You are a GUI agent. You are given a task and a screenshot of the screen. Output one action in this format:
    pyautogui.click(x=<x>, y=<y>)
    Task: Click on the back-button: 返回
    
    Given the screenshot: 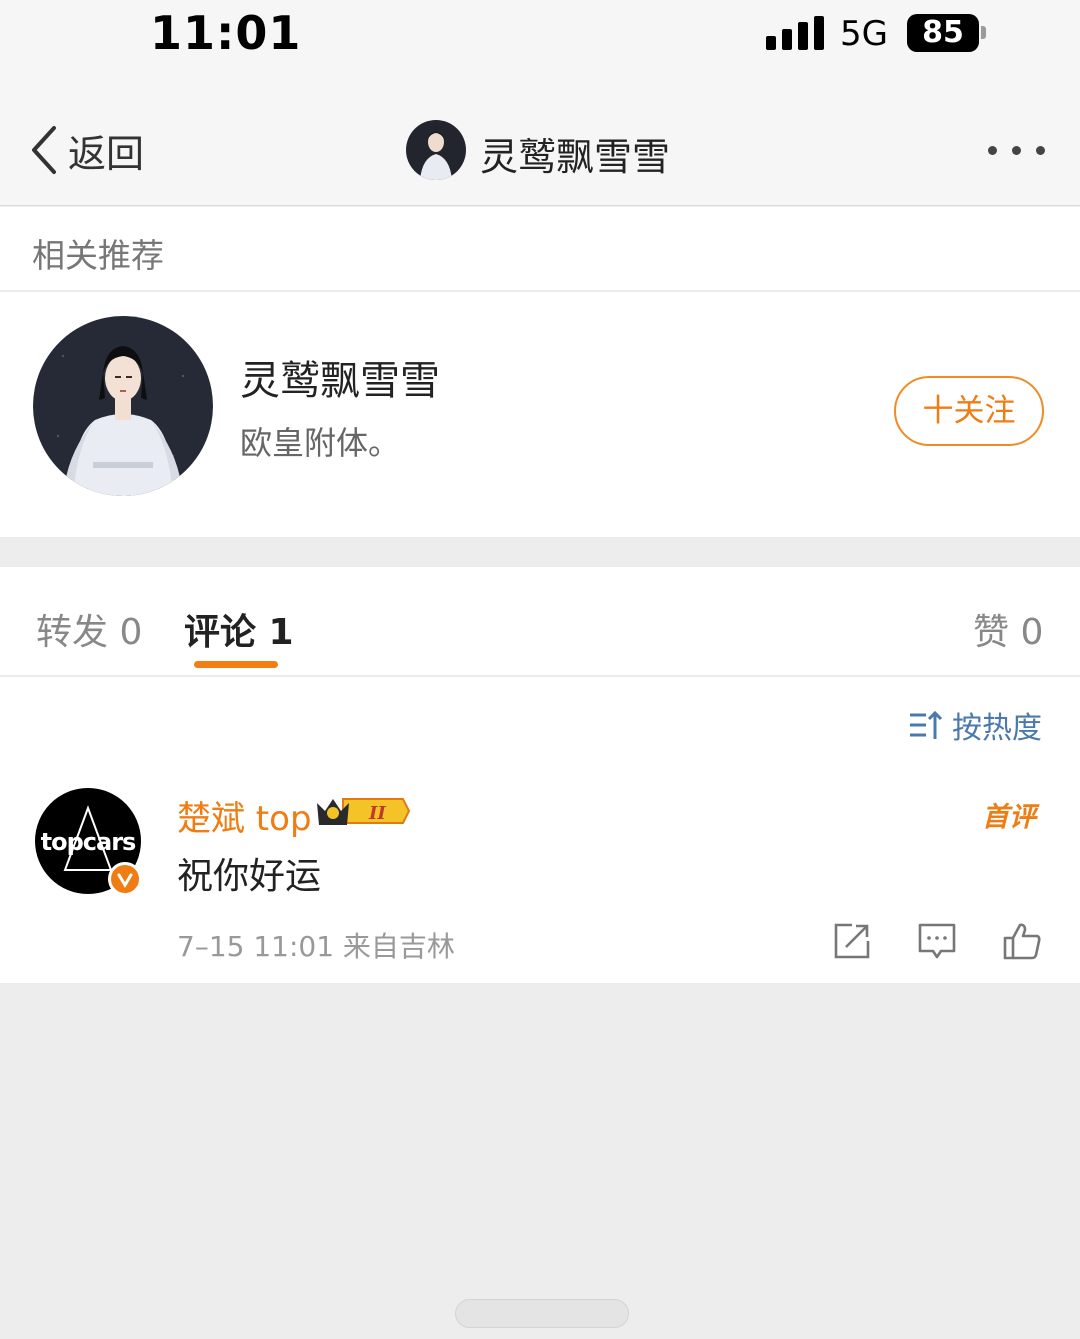 What is the action you would take?
    pyautogui.click(x=86, y=150)
    